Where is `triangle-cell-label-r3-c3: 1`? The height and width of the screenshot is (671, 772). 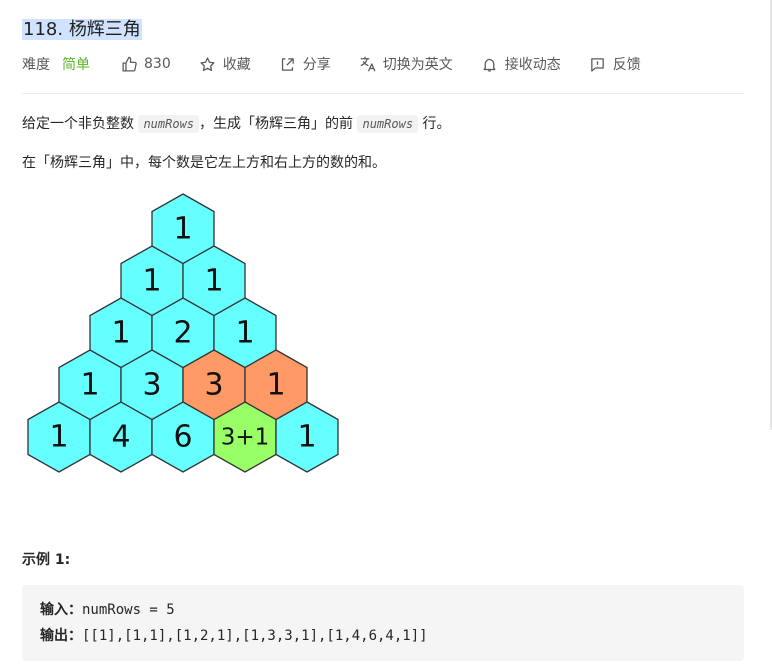
triangle-cell-label-r3-c3: 1 is located at coordinates (275, 385).